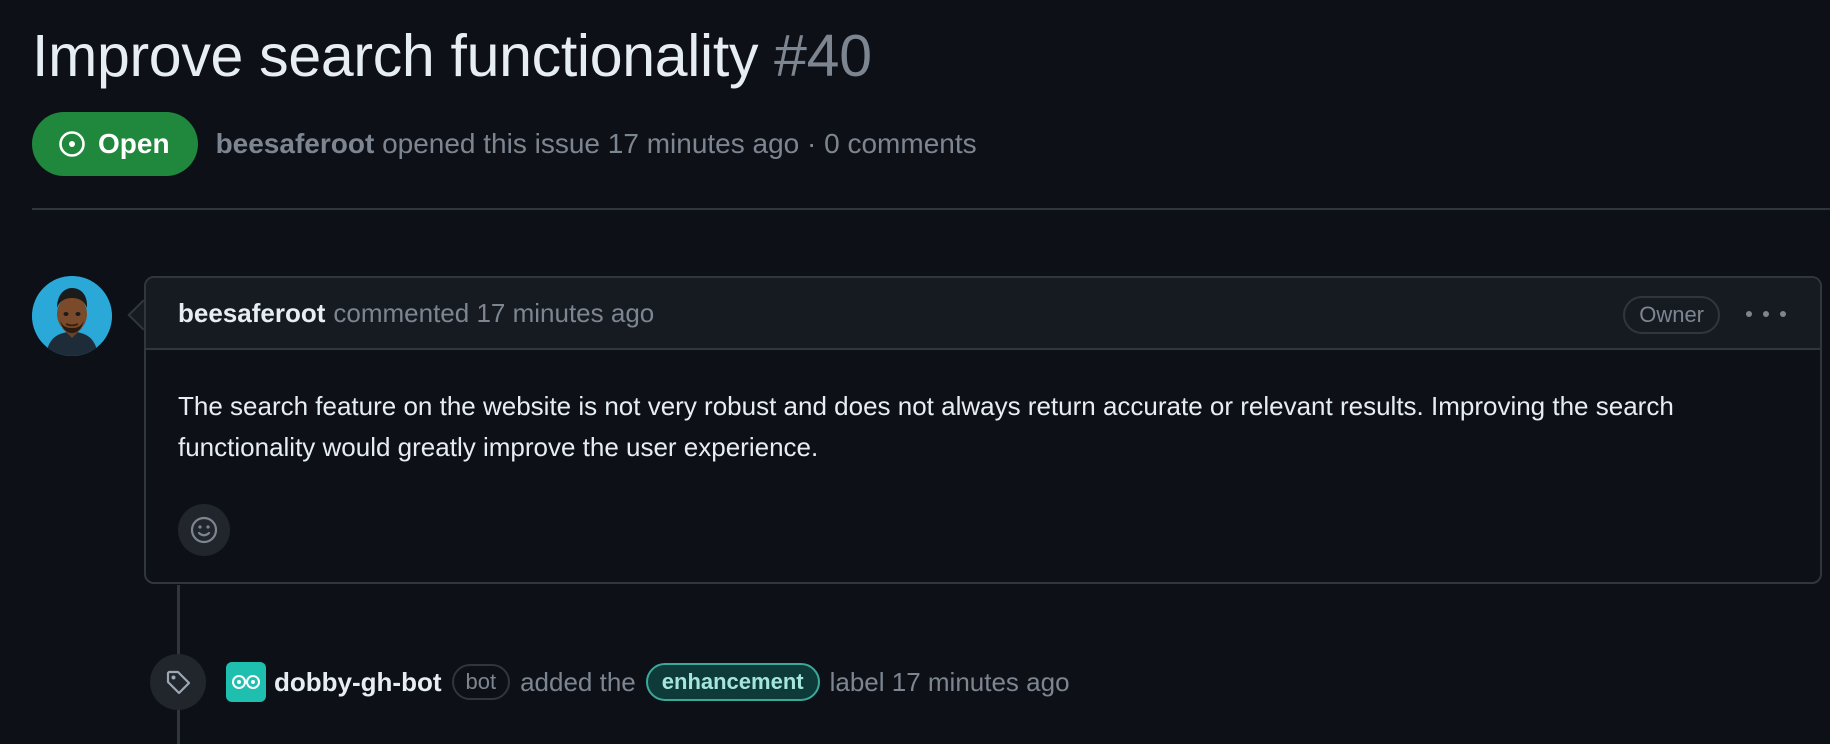  I want to click on bot-avatar, so click(246, 682).